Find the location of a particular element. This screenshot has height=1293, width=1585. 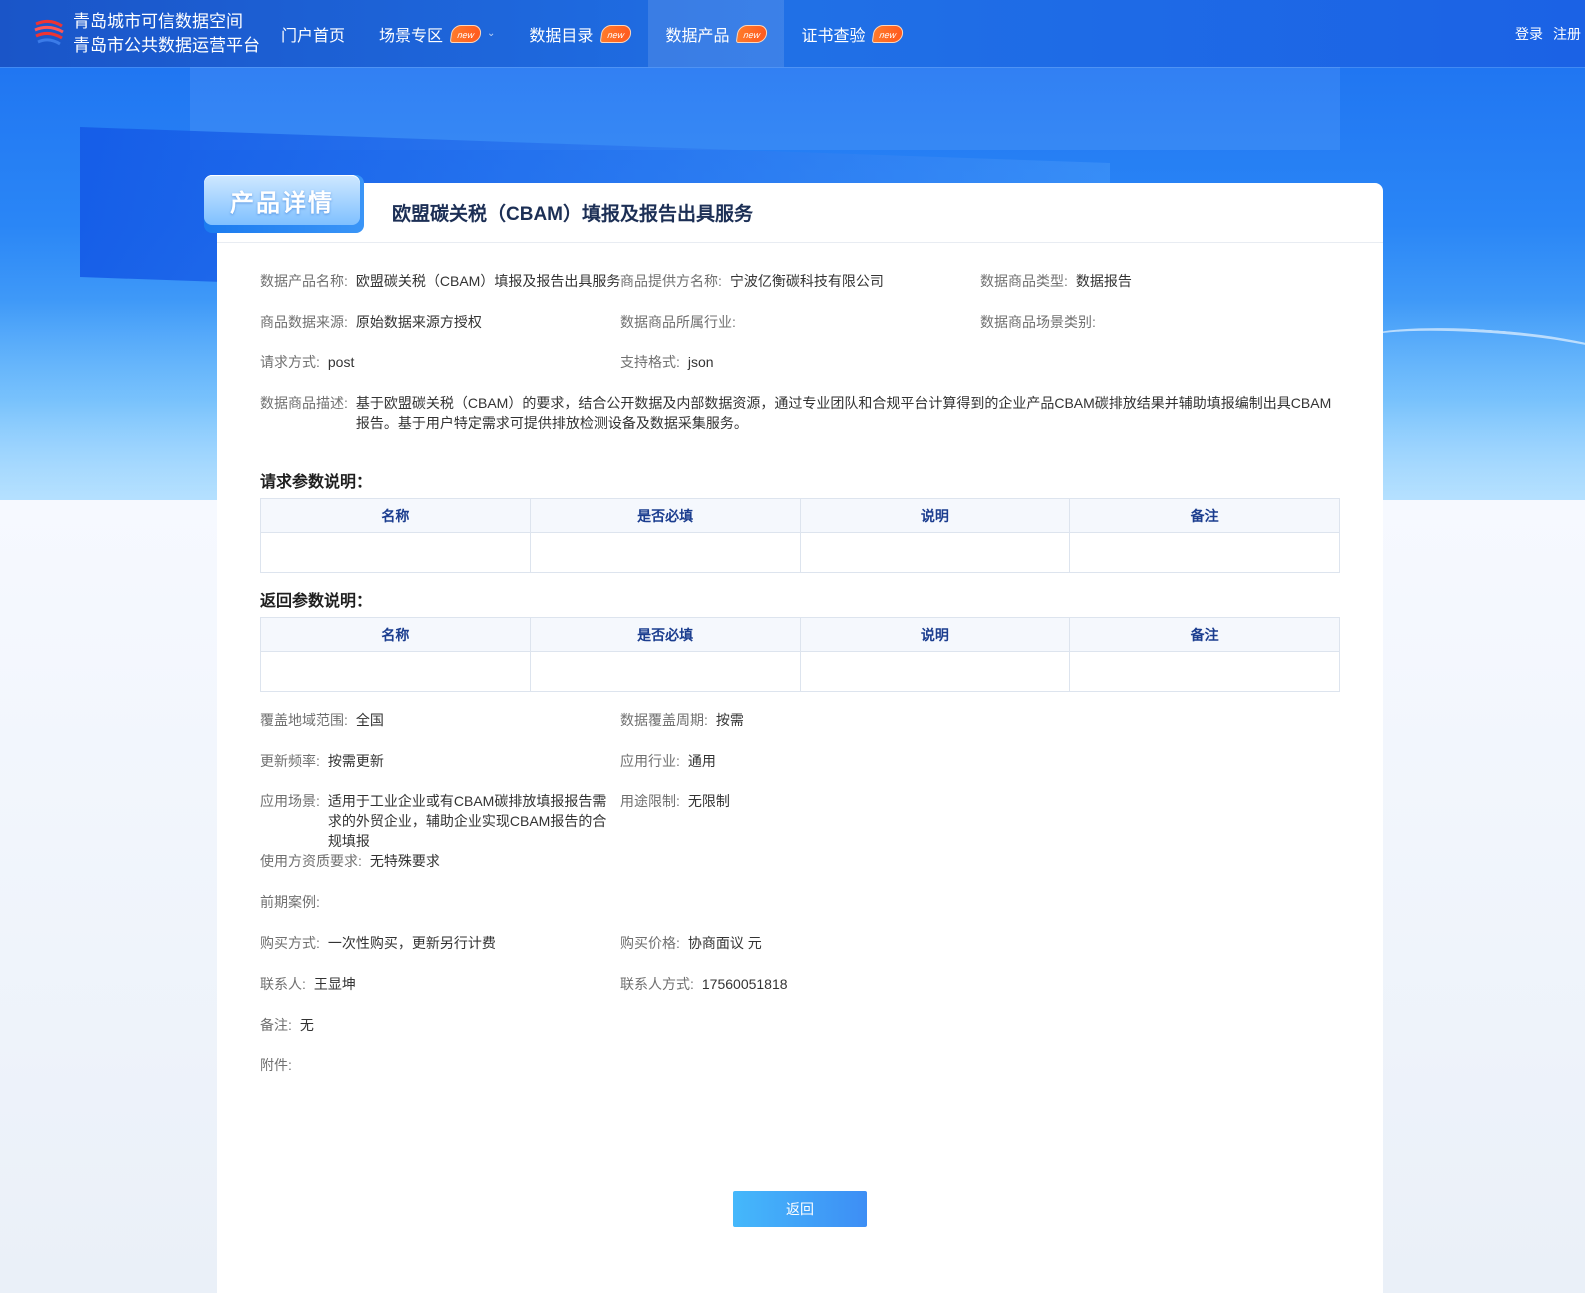

field-source: 商品数据来源: 原始数据来源方授权 is located at coordinates (371, 322).